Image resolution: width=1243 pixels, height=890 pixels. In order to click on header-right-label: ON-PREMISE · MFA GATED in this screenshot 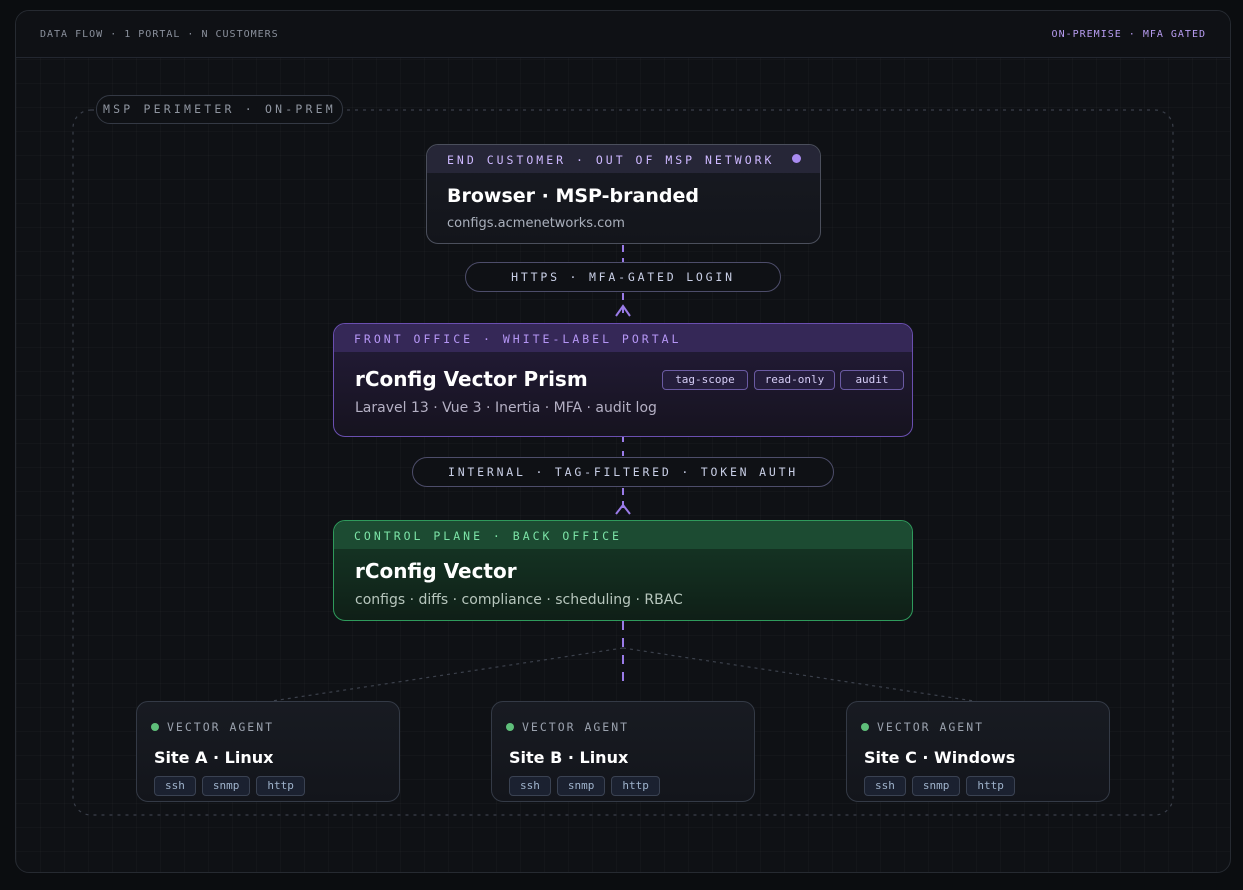, I will do `click(1128, 34)`.